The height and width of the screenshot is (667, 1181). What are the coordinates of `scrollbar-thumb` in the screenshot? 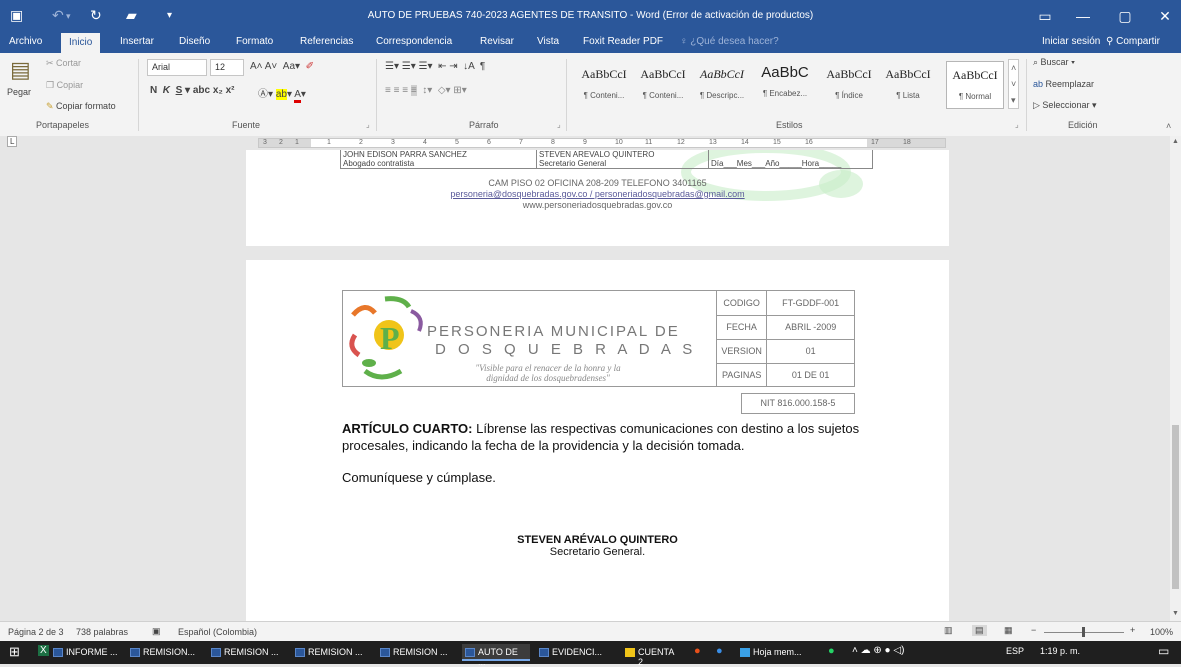 It's located at (1175, 507).